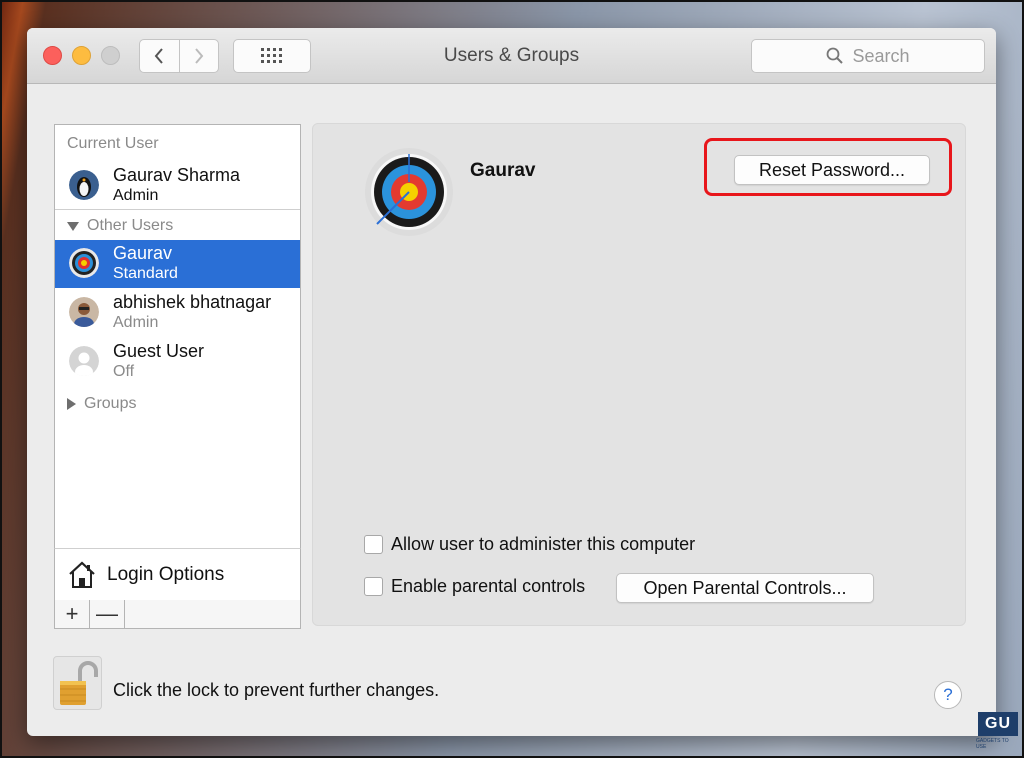  What do you see at coordinates (84, 361) in the screenshot?
I see `guest-avatar` at bounding box center [84, 361].